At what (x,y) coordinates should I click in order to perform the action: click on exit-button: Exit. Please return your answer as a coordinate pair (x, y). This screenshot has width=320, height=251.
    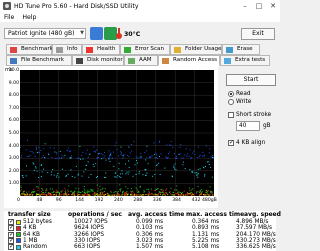
    Looking at the image, I should click on (258, 34).